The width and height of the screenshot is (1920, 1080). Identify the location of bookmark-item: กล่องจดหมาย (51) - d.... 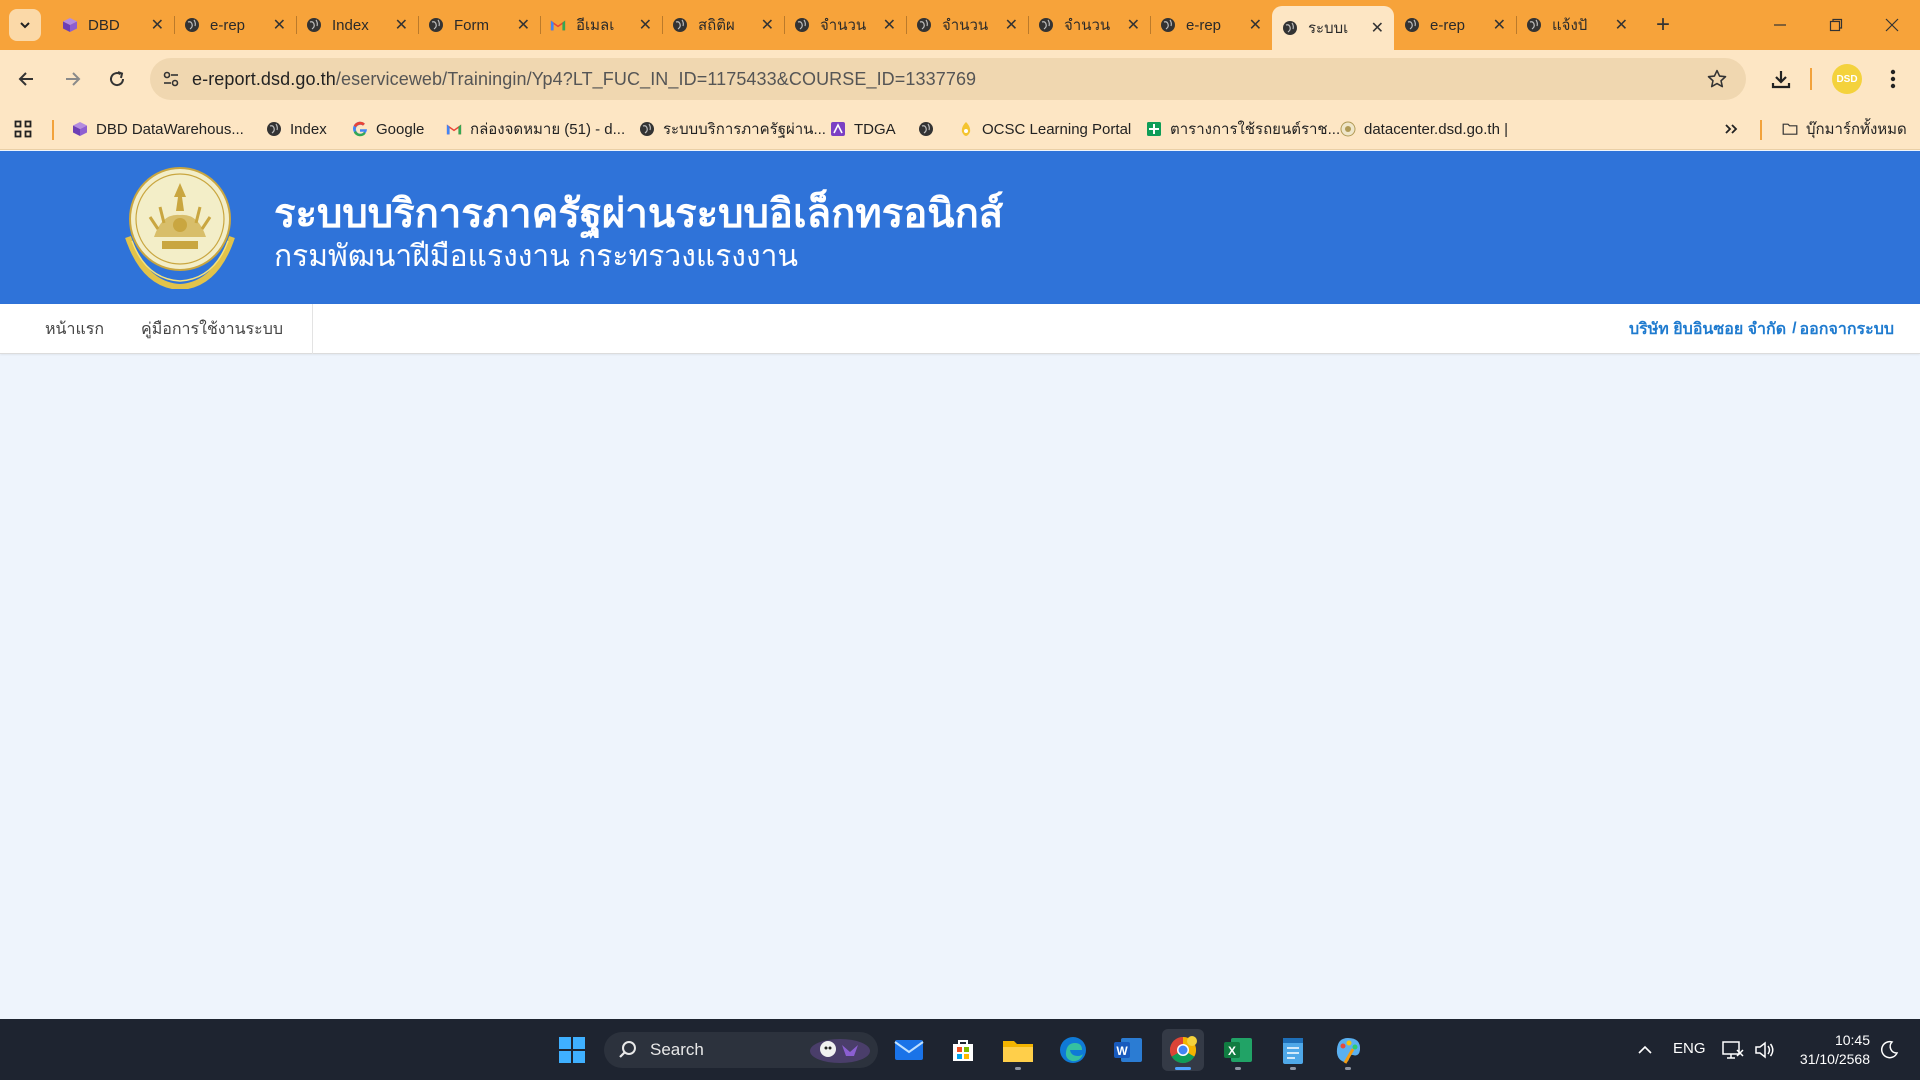
(535, 129).